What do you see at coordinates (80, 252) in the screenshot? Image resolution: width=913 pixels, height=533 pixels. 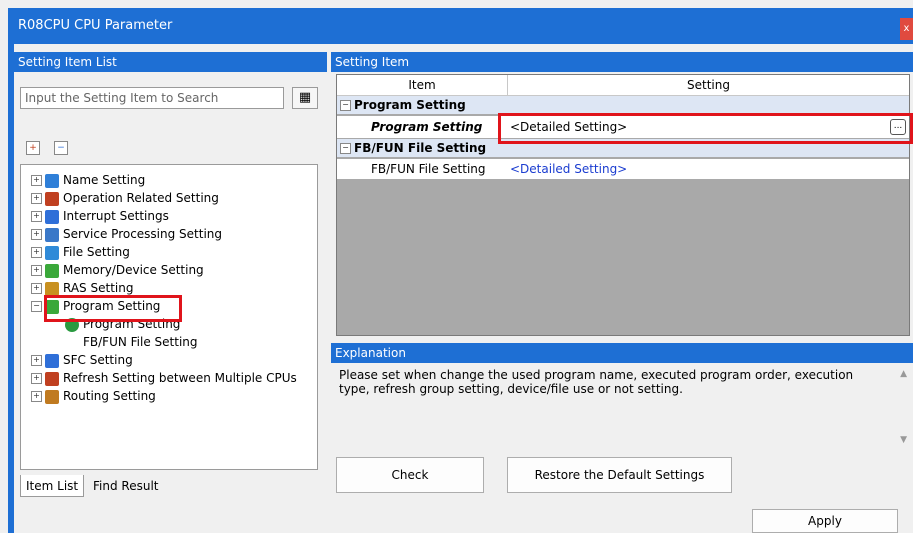 I see `tree-item-file: + File Setting` at bounding box center [80, 252].